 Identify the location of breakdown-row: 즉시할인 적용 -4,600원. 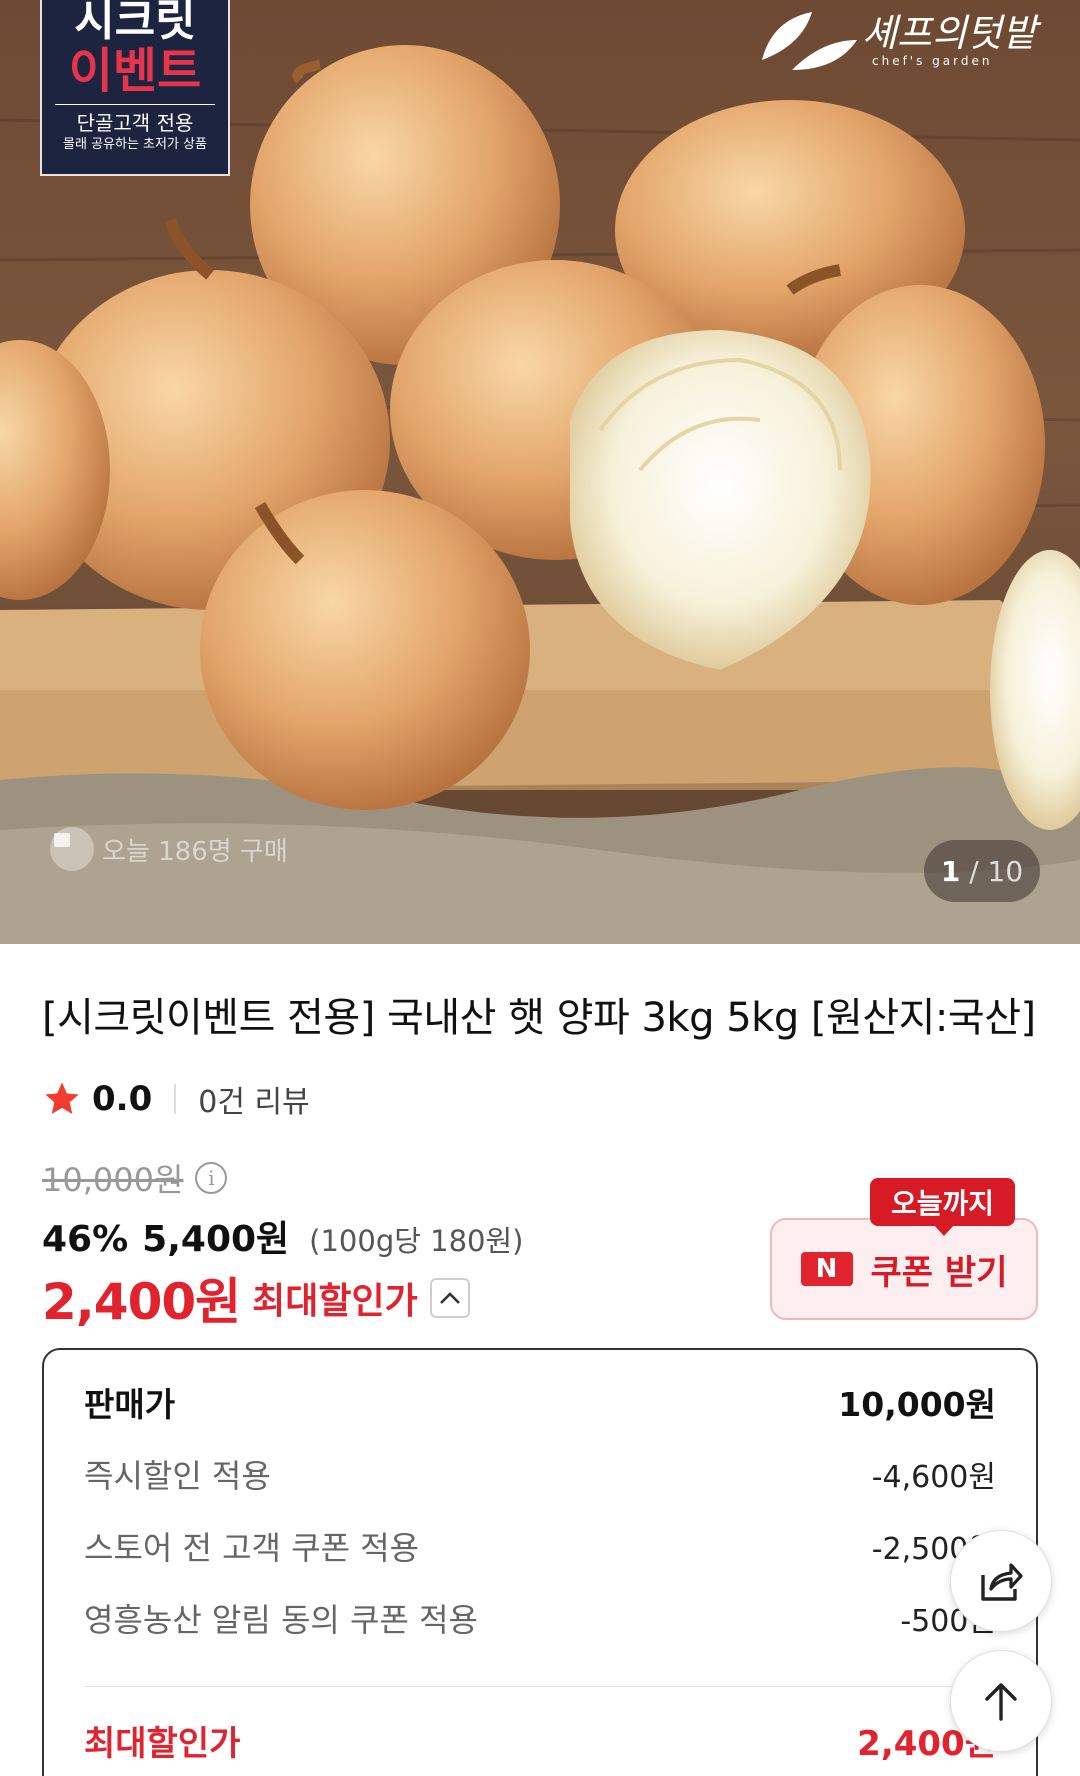
(540, 1474).